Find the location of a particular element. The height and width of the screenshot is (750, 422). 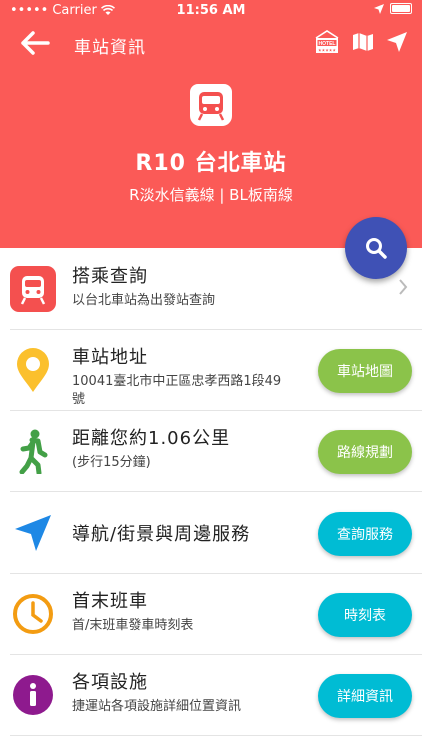

search-button is located at coordinates (376, 248).